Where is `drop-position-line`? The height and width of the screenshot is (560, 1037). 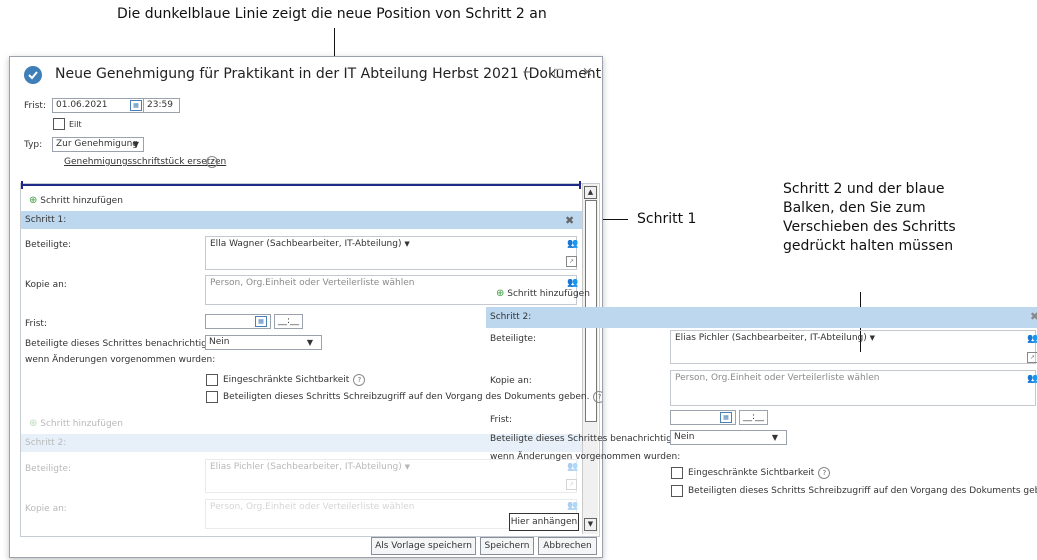
drop-position-line is located at coordinates (301, 185).